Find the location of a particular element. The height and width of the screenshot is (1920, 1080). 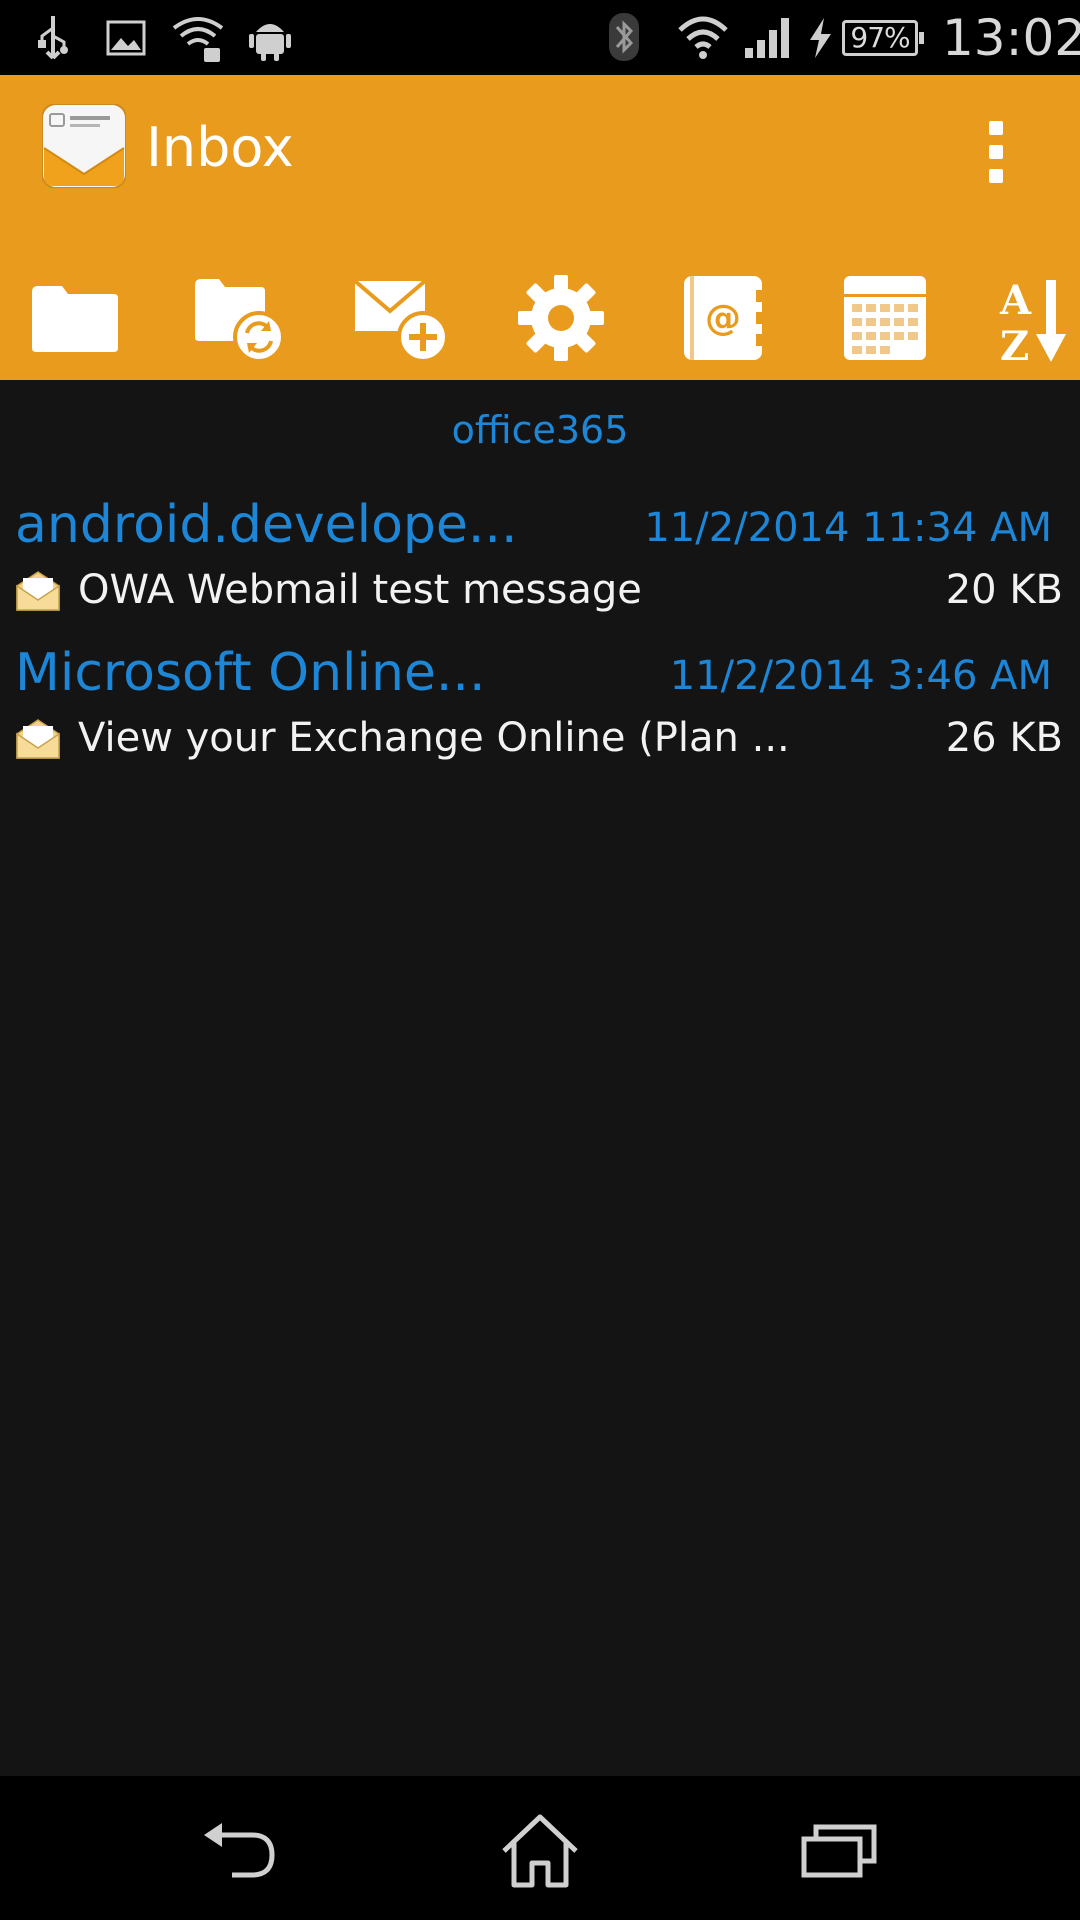

compose-mail-icon is located at coordinates (401, 320).